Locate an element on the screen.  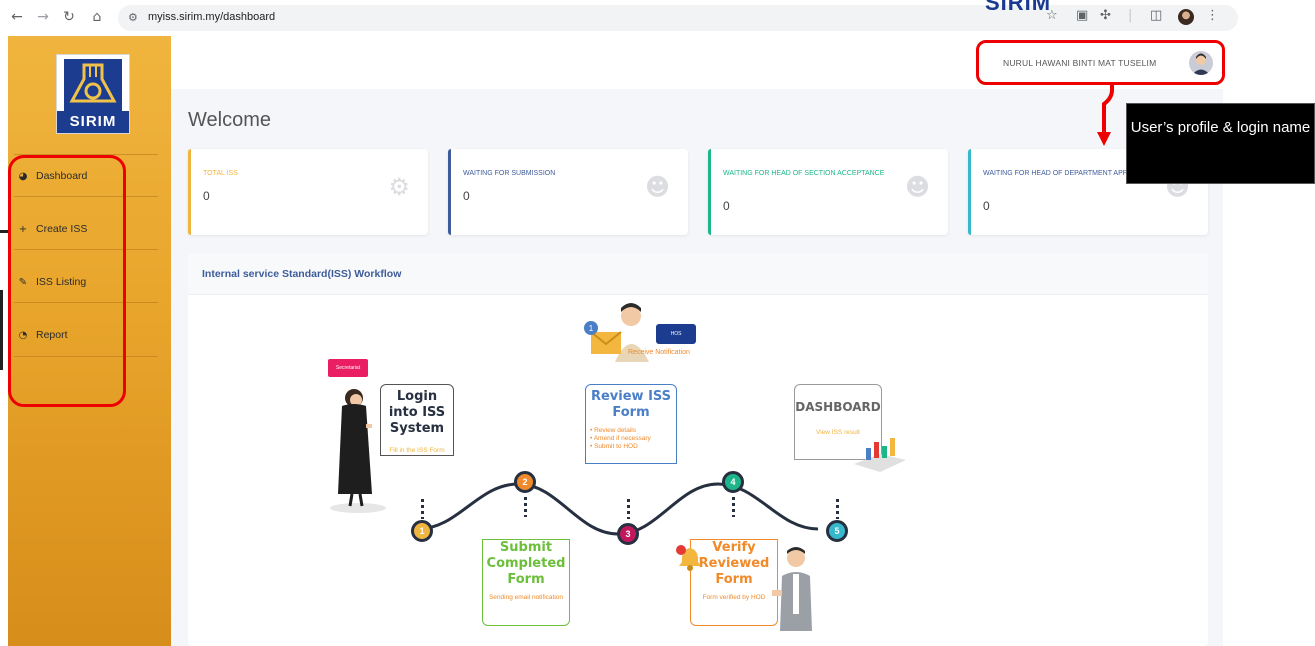
url-text: myiss.sirim.my/dashboard is located at coordinates (211, 17).